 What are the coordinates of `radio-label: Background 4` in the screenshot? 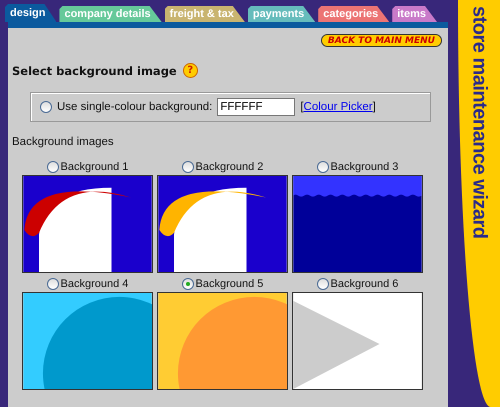 It's located at (94, 284).